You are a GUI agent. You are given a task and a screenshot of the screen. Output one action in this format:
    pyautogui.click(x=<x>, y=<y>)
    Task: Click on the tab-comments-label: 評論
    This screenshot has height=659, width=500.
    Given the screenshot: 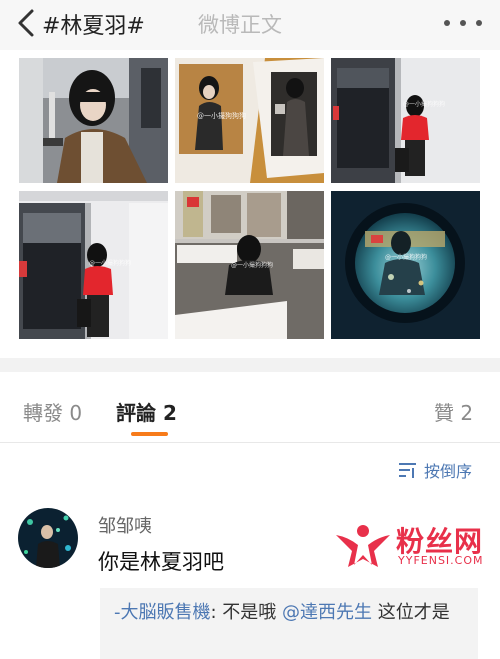 What is the action you would take?
    pyautogui.click(x=136, y=413)
    